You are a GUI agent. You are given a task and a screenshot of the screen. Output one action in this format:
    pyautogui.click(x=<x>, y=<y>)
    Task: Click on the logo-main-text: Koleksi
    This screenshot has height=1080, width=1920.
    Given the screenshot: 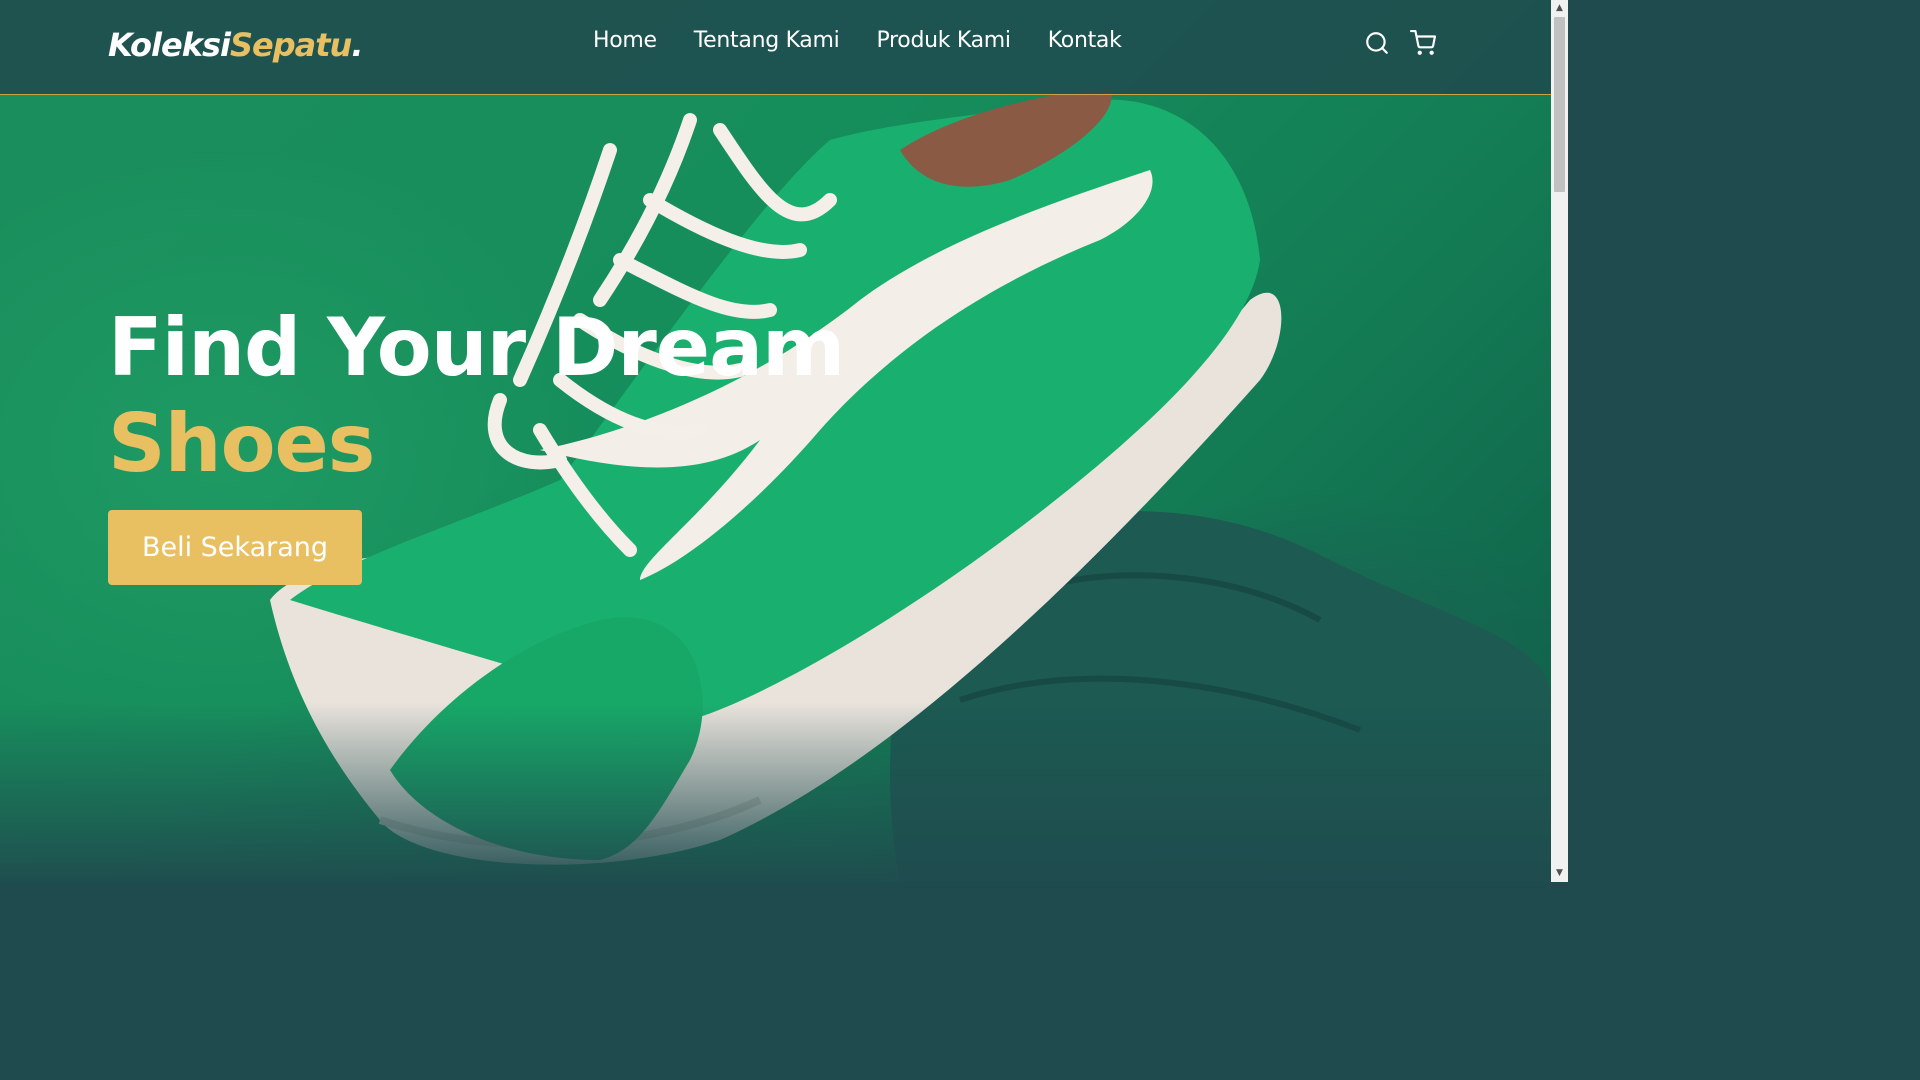 What is the action you would take?
    pyautogui.click(x=169, y=45)
    